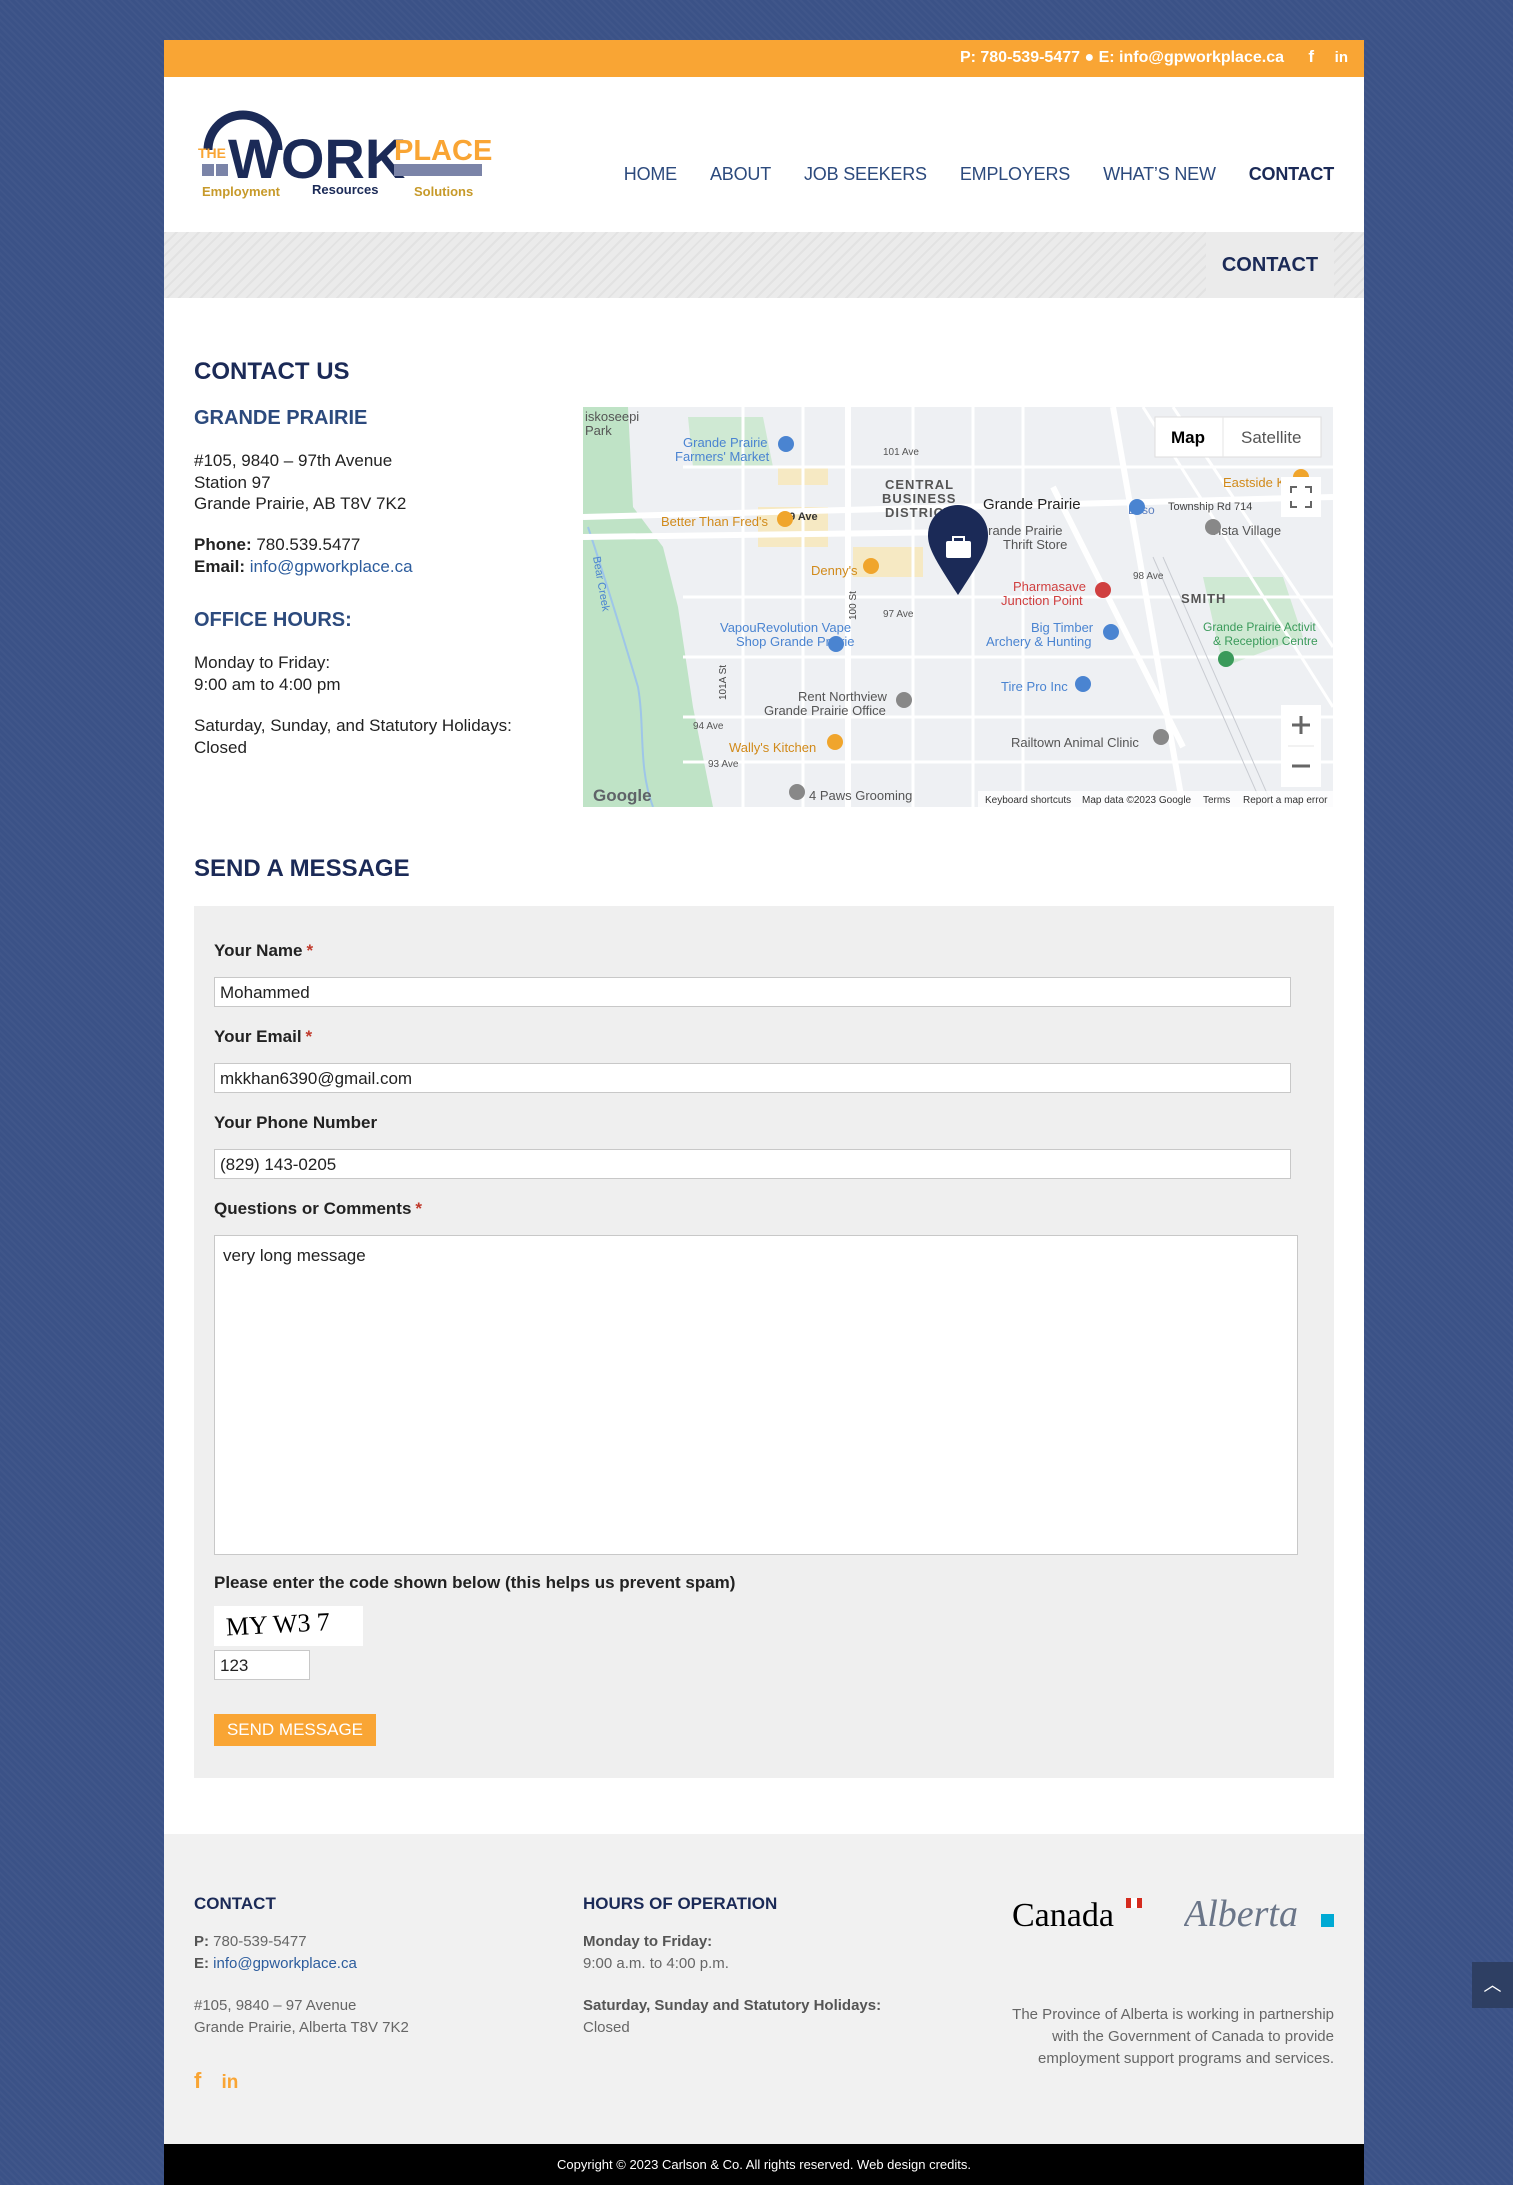 This screenshot has height=2185, width=1513. I want to click on google-logo: Google, so click(622, 795).